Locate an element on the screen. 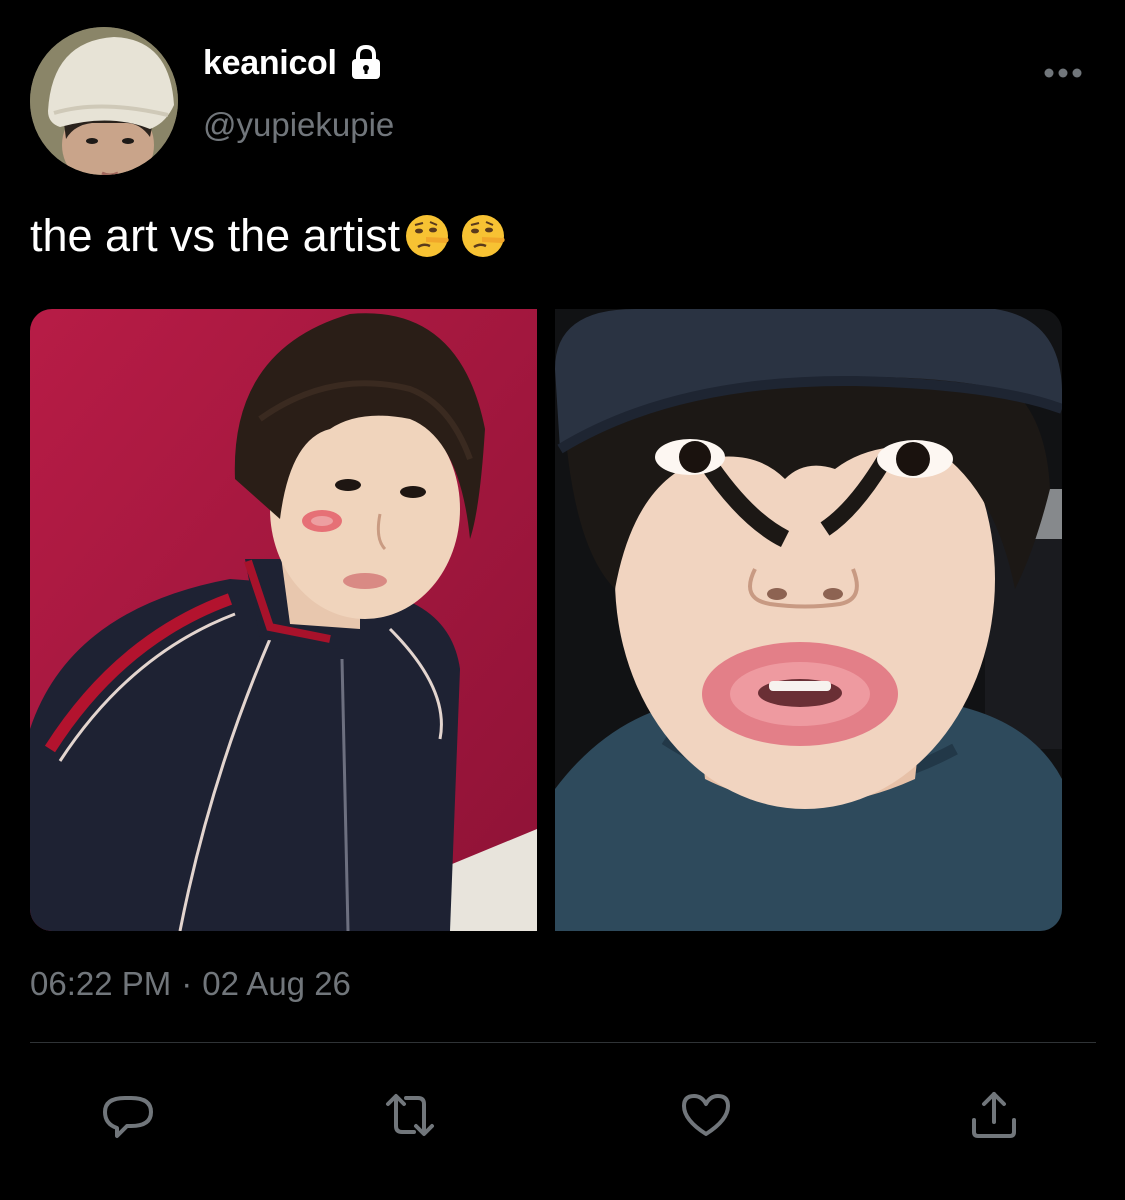 The image size is (1125, 1200). tweet-time: 06:22 PM is located at coordinates (101, 983).